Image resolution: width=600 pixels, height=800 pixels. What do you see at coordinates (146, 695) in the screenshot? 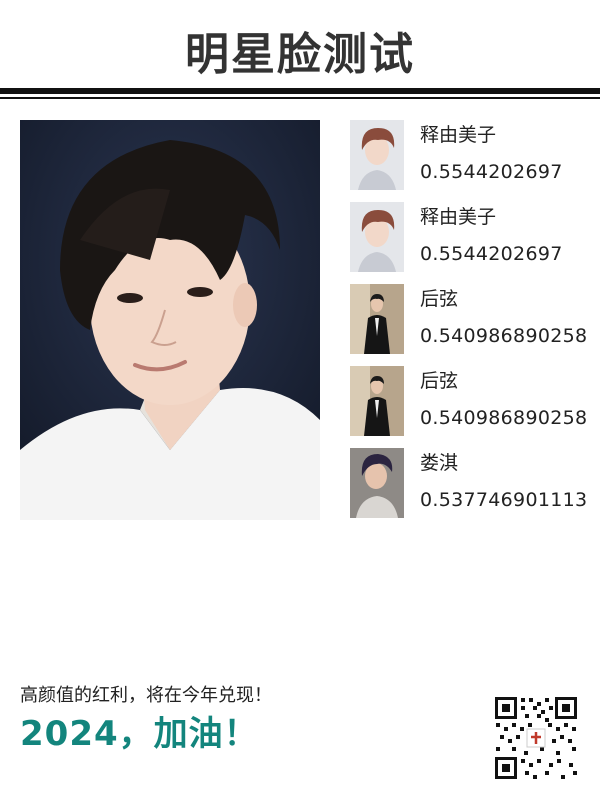
I see `slogan-text: 高颜值的红利，将在今年兑现！` at bounding box center [146, 695].